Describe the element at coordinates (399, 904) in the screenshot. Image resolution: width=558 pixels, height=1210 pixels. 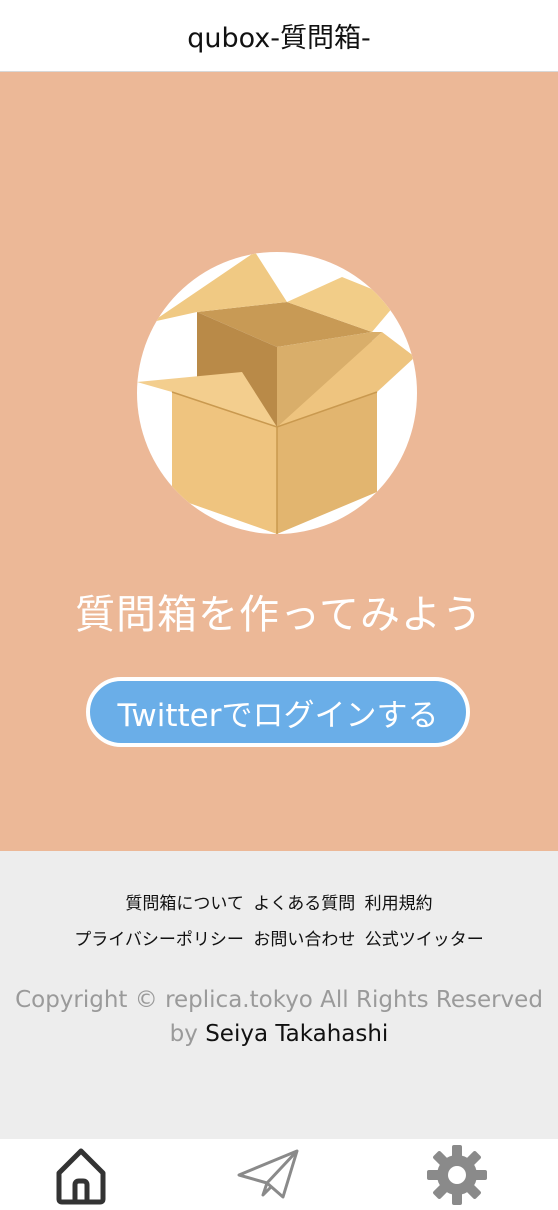
I see `link-terms: 利用規約` at that location.